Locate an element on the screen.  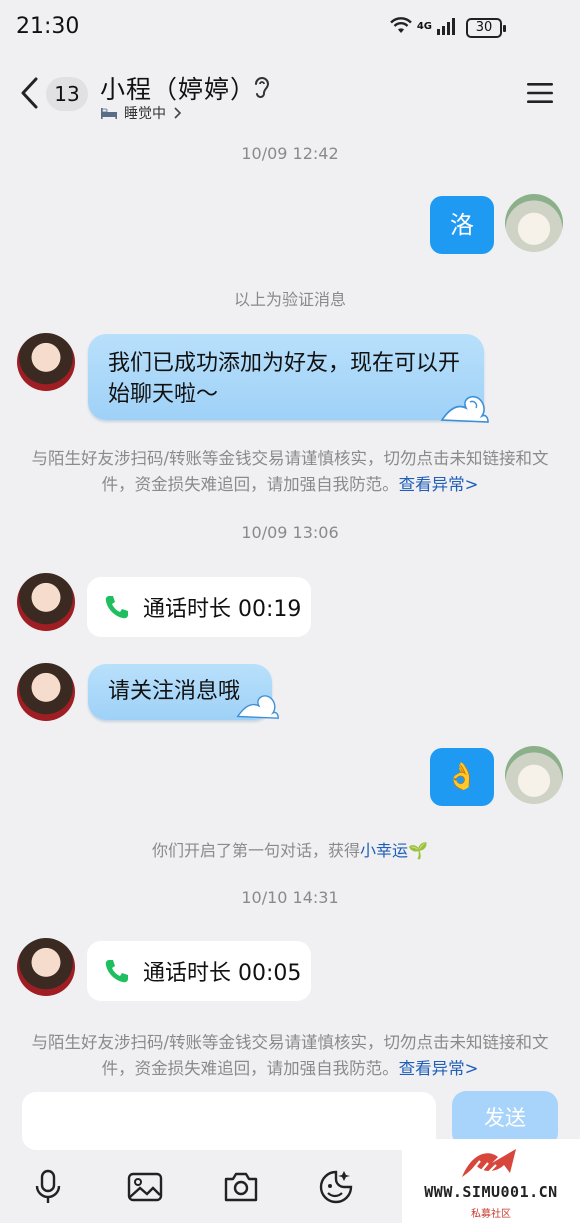
menu-icon is located at coordinates (540, 93).